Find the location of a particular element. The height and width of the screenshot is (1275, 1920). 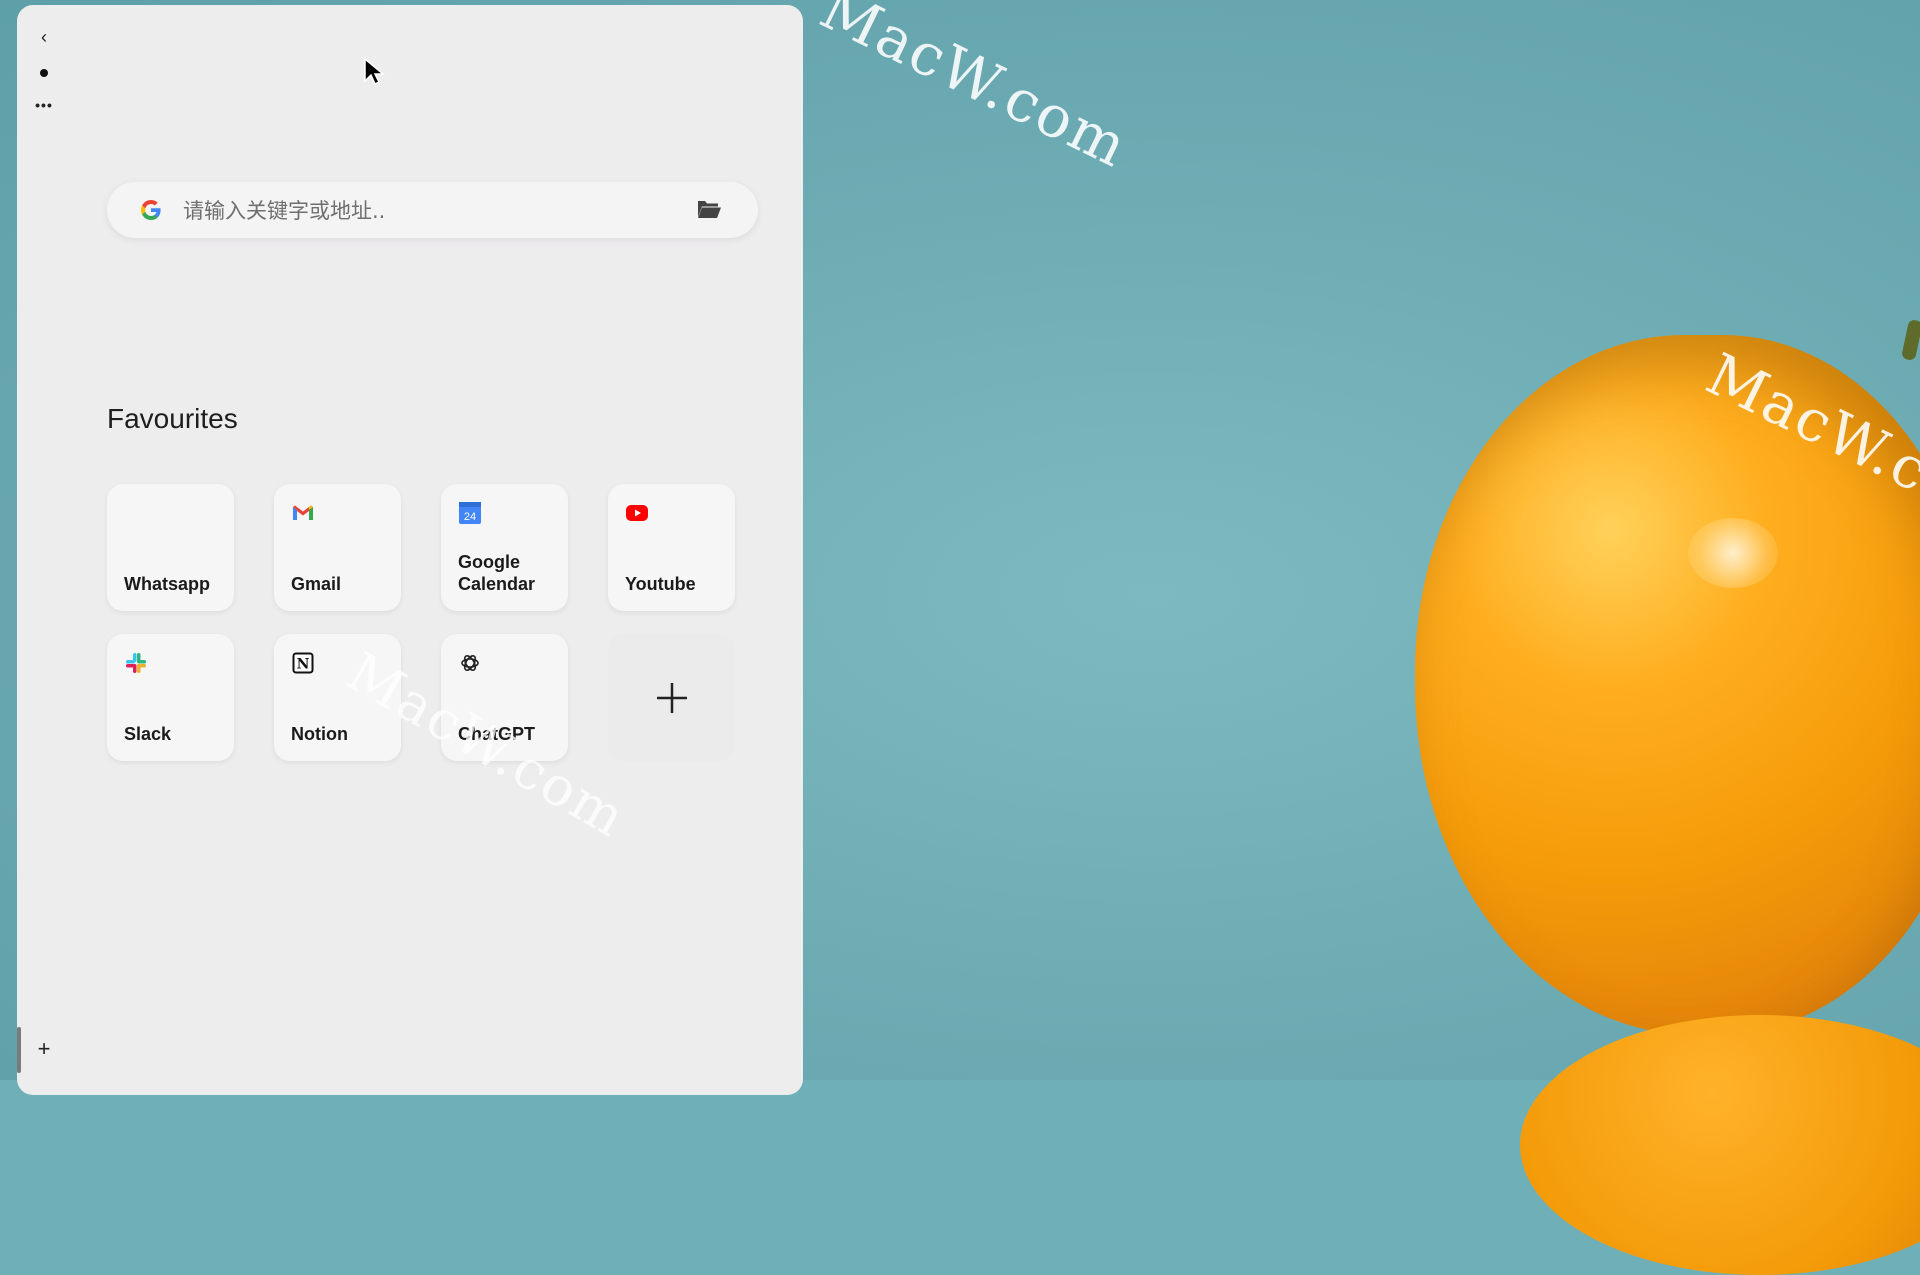

back-button: ‹ is located at coordinates (44, 37).